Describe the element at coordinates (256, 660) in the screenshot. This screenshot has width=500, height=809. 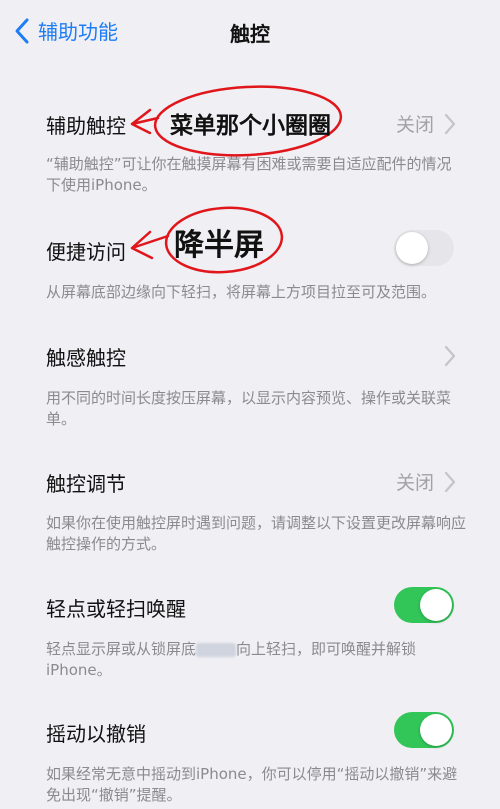
I see `tap-to-wake-footer: 轻点显示屏或从锁屏底 向上轻扫，即可唤醒并解锁iPhone。` at that location.